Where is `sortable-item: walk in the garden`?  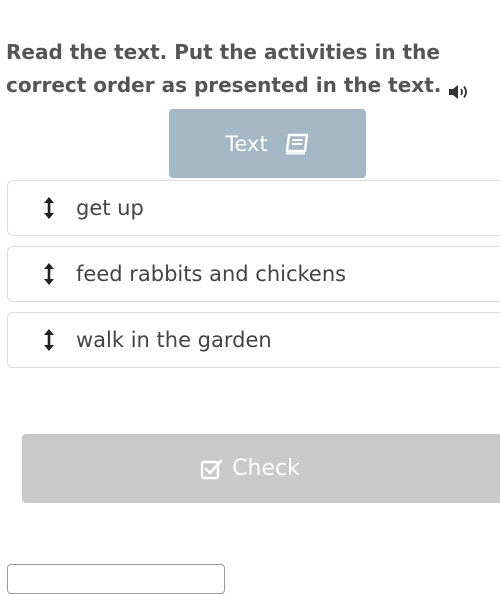 sortable-item: walk in the garden is located at coordinates (253, 340).